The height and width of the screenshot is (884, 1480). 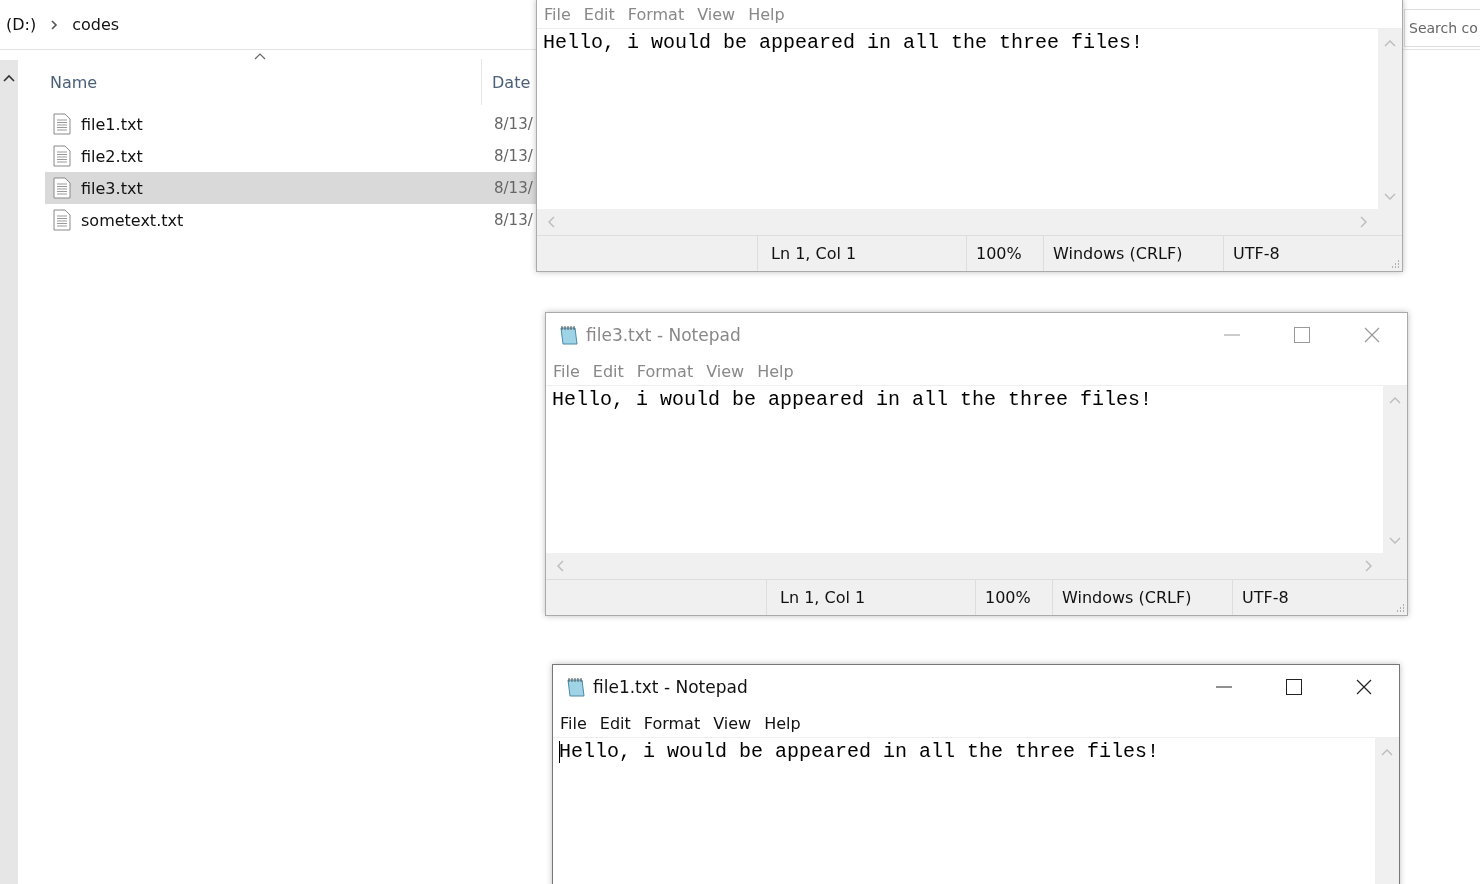 What do you see at coordinates (663, 335) in the screenshot?
I see `window-title: file3.txt - Notepad` at bounding box center [663, 335].